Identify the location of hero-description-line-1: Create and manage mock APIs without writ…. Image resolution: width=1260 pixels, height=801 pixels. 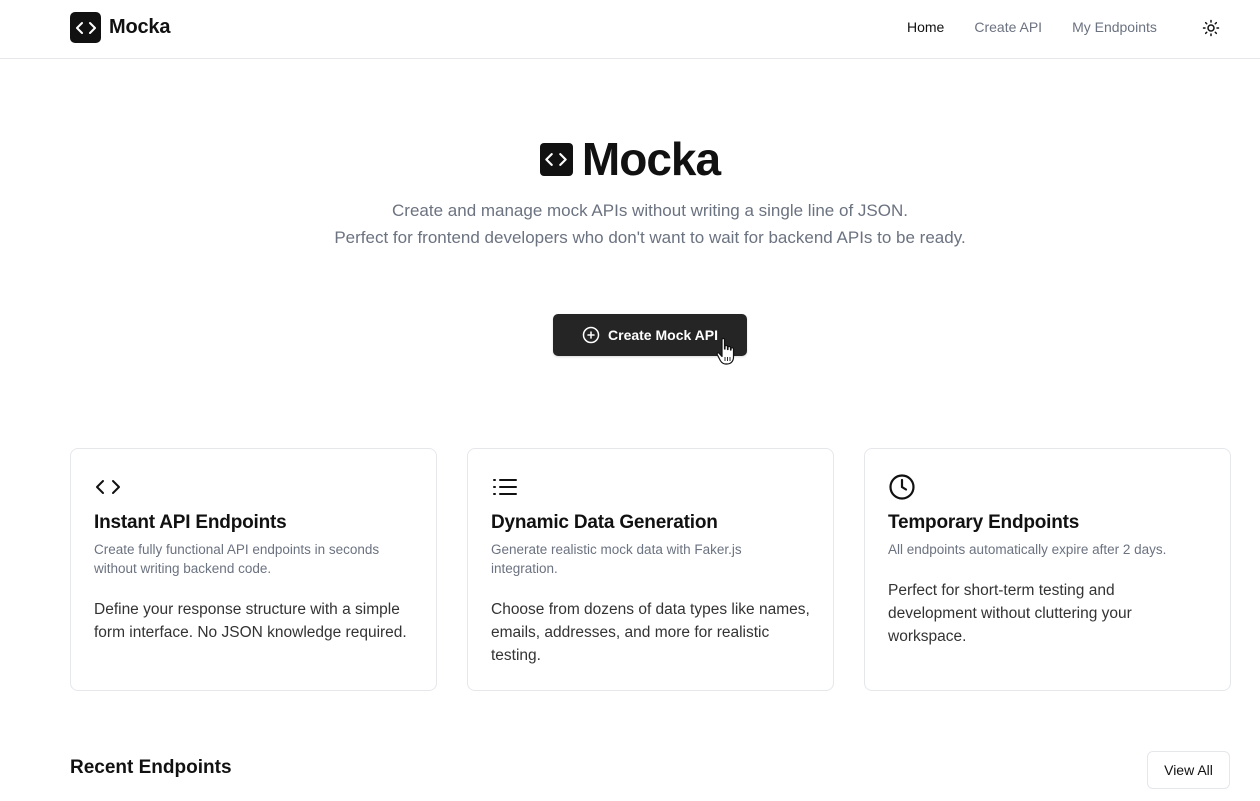
(650, 210).